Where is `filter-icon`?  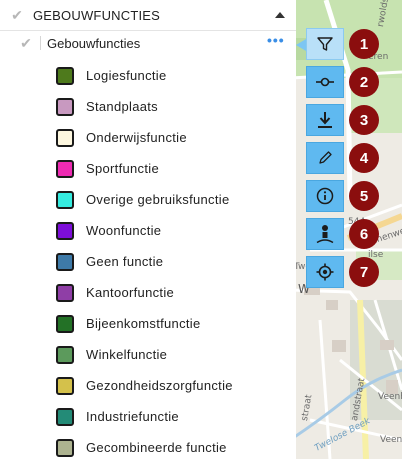
filter-icon is located at coordinates (325, 44).